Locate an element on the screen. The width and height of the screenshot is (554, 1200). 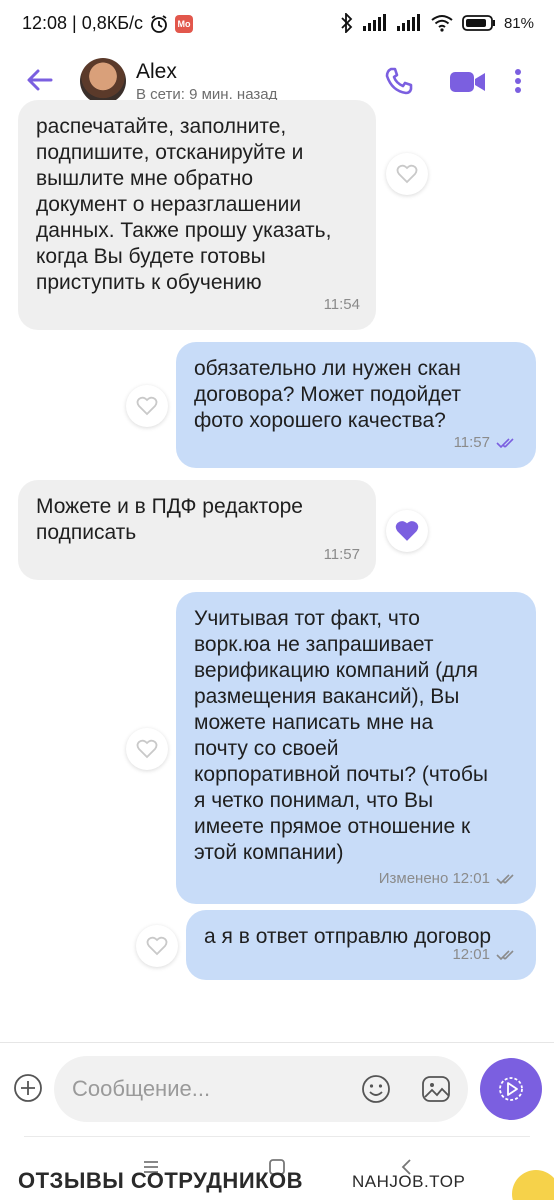
message-input-box is located at coordinates (261, 1089).